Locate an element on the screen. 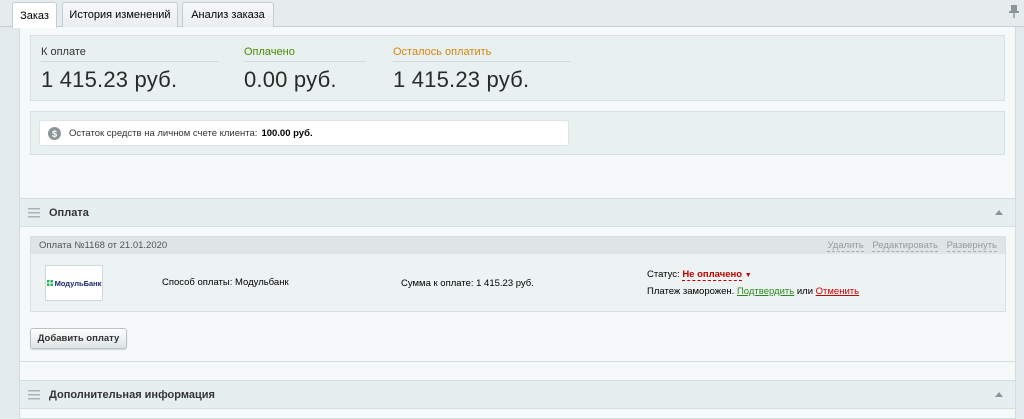 The width and height of the screenshot is (1024, 419). tab-analysis: Анализ заказа is located at coordinates (228, 14).